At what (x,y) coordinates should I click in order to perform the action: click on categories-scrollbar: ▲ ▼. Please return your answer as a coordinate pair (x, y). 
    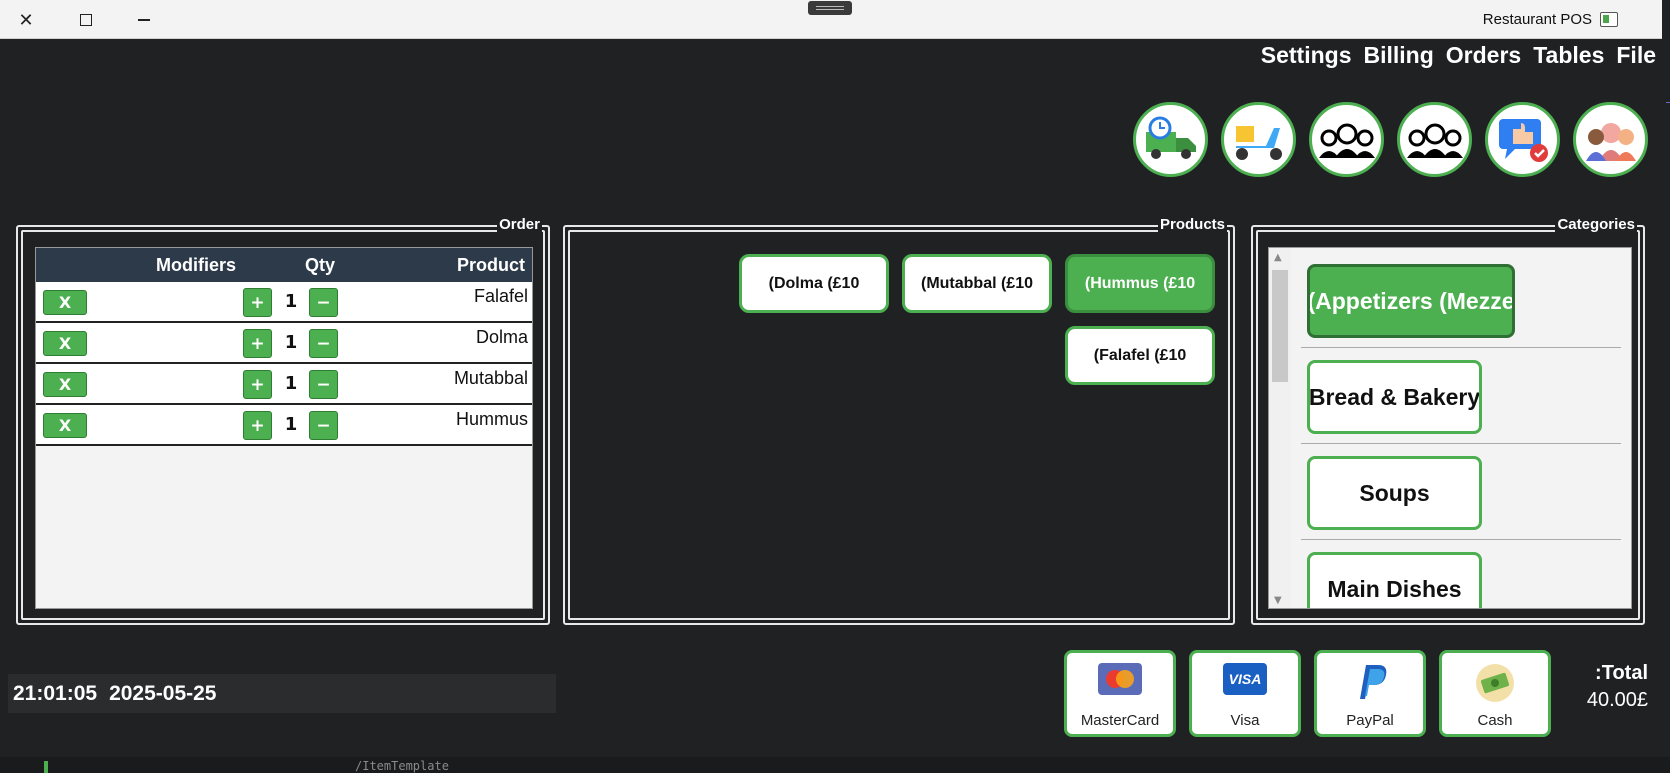
    Looking at the image, I should click on (1280, 428).